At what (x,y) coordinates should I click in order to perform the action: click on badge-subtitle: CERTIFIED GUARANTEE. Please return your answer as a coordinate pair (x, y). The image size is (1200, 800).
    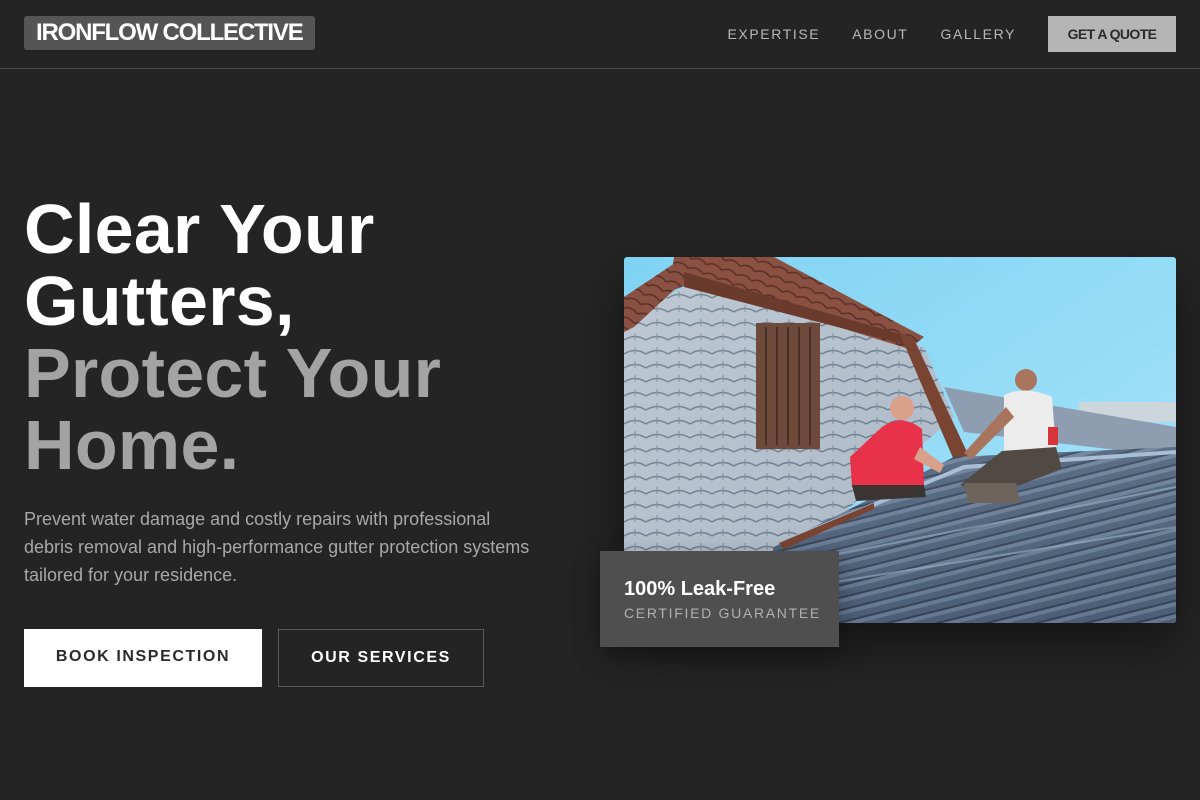
    Looking at the image, I should click on (722, 613).